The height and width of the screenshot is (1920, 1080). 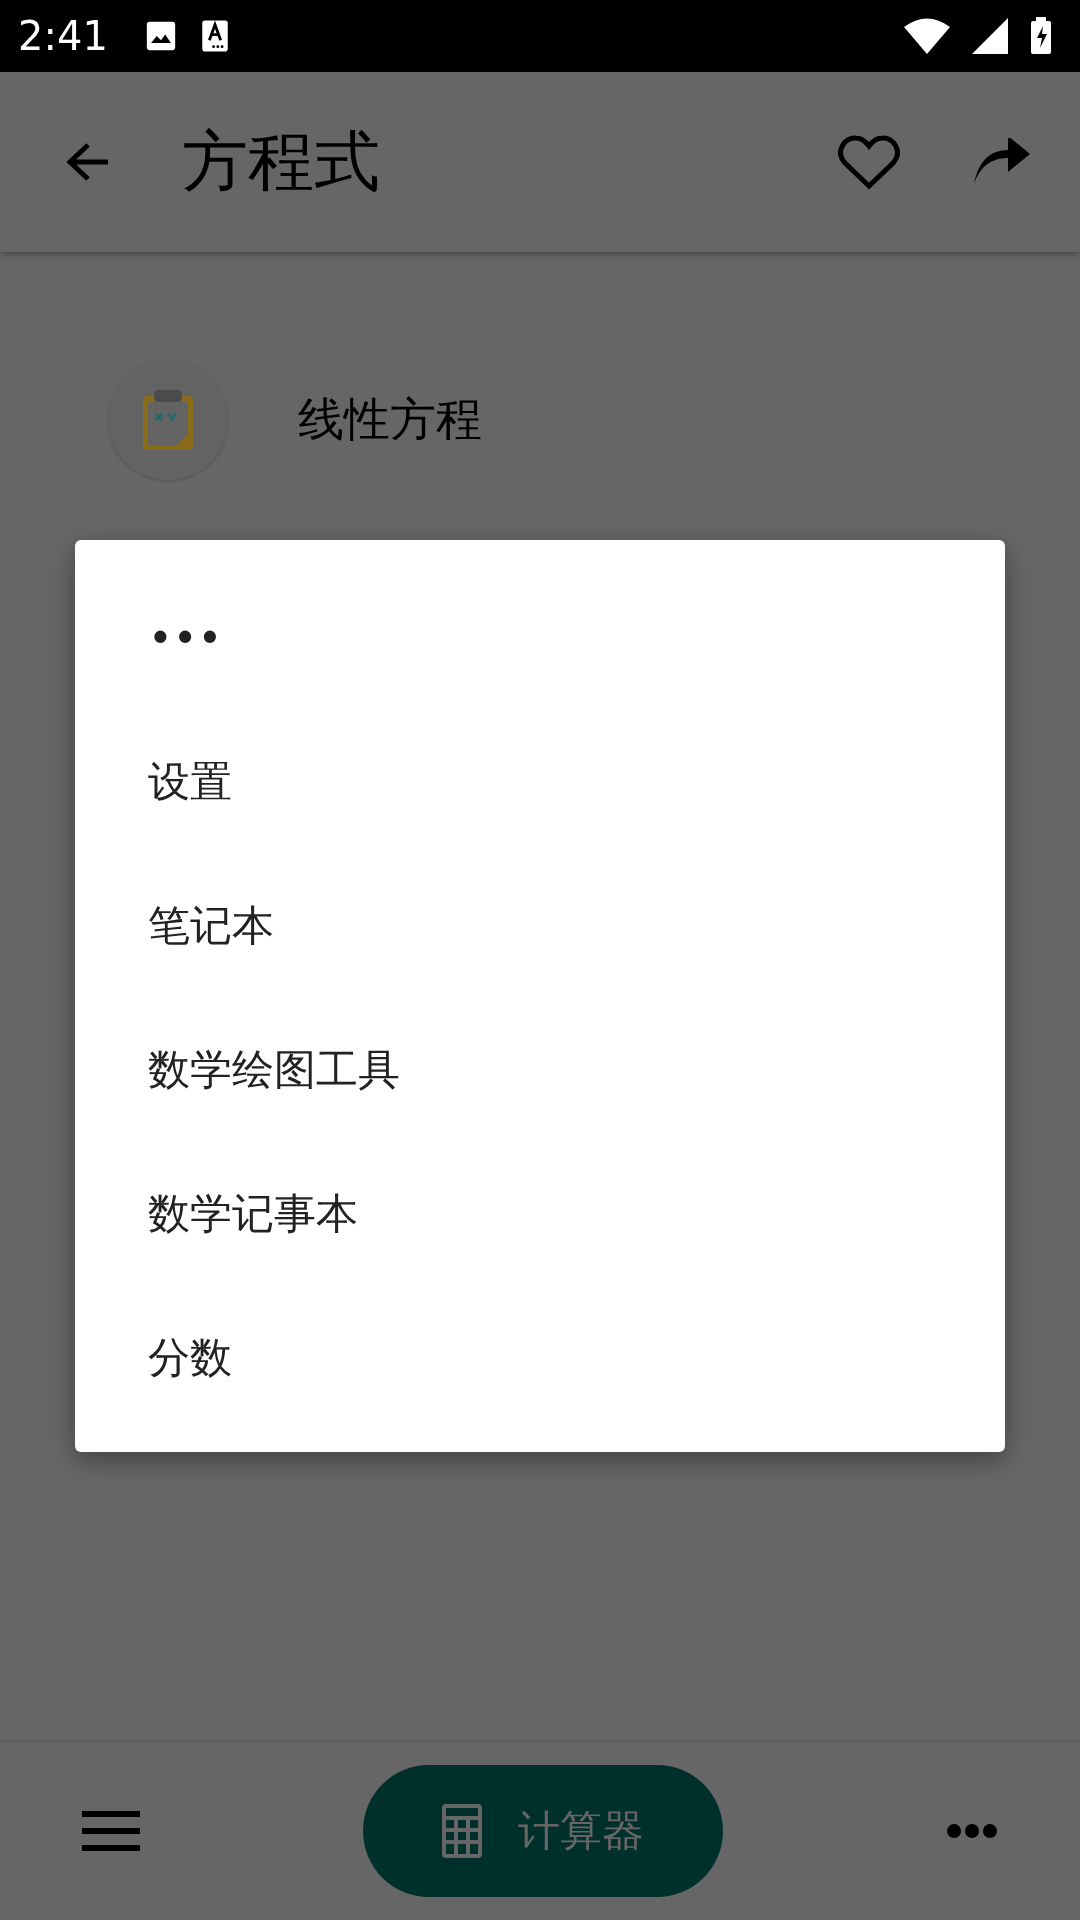 What do you see at coordinates (281, 162) in the screenshot?
I see `screen-title: 方程式` at bounding box center [281, 162].